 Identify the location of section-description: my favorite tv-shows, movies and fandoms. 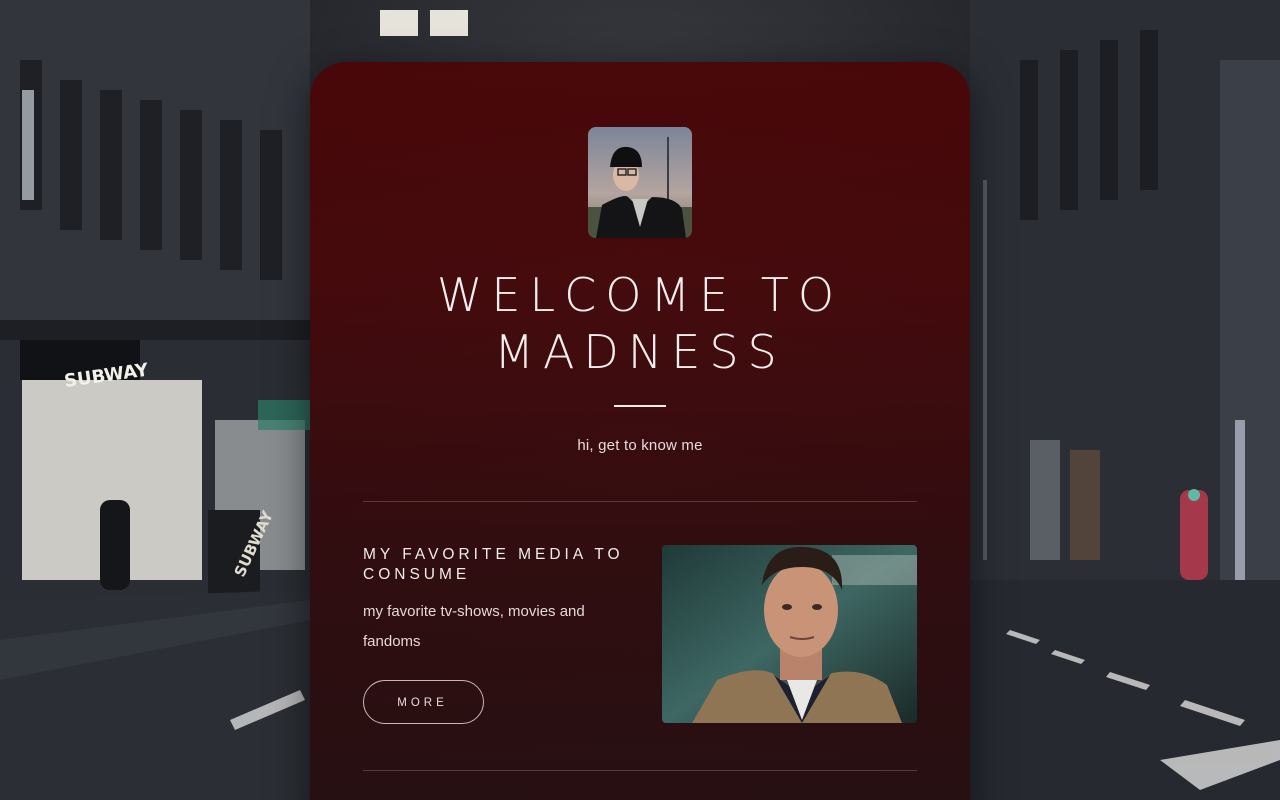
(474, 626).